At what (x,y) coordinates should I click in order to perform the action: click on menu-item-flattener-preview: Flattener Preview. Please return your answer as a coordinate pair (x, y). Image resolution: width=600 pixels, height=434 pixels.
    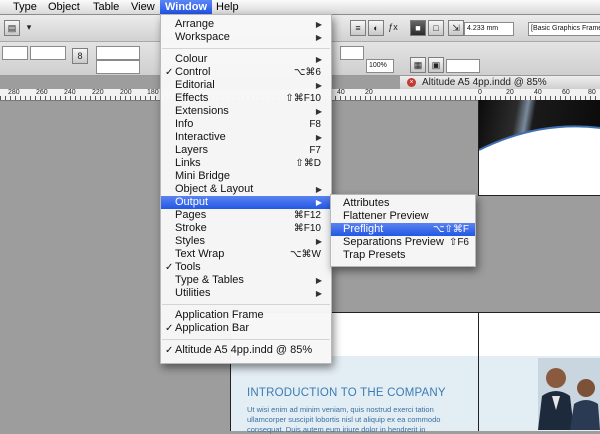
    Looking at the image, I should click on (403, 216).